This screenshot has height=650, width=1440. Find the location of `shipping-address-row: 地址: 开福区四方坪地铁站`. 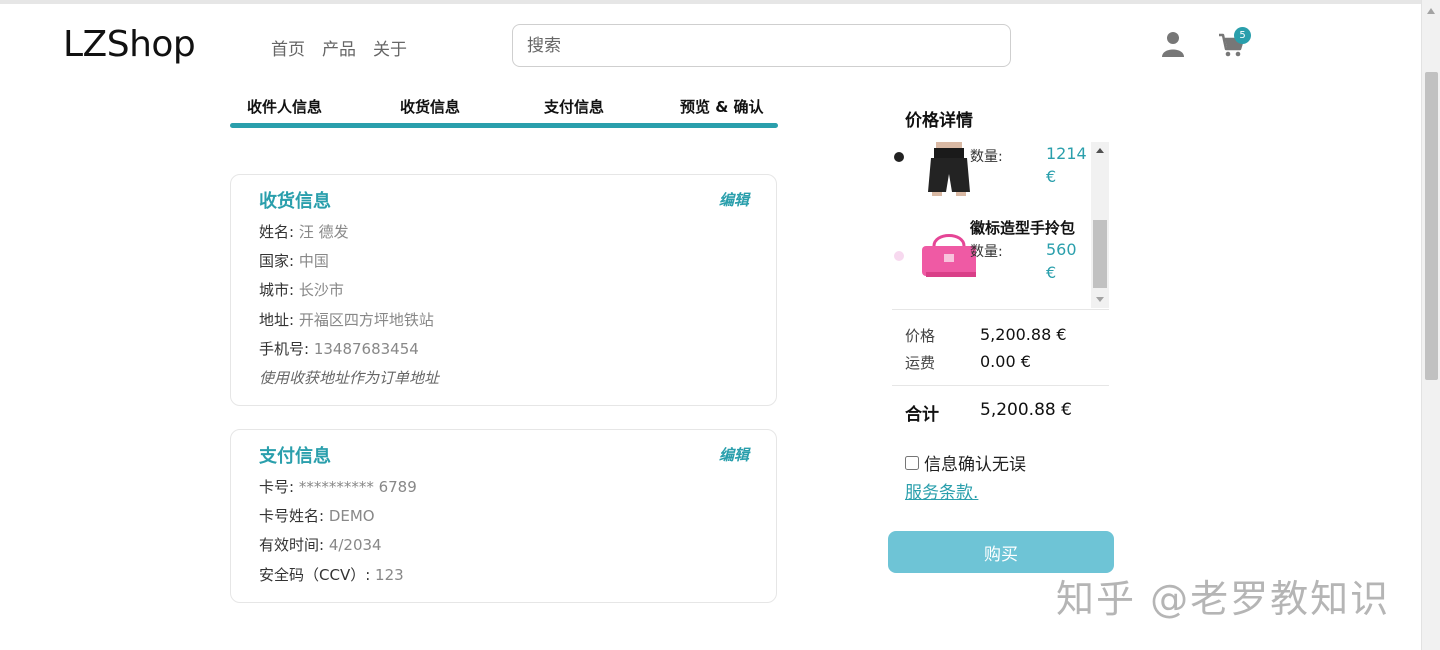

shipping-address-row: 地址: 开福区四方坪地铁站 is located at coordinates (346, 319).